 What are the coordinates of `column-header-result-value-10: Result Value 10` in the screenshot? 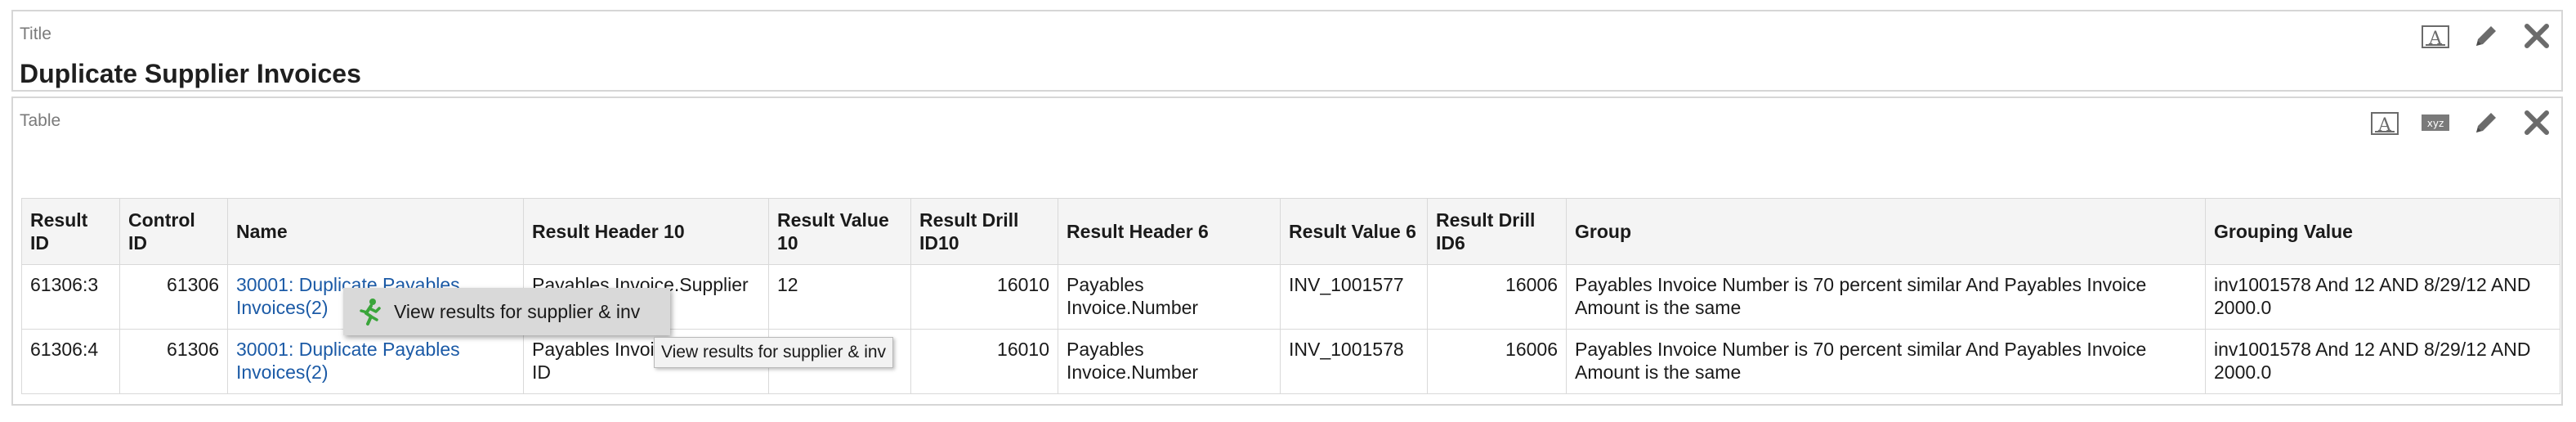 It's located at (840, 231).